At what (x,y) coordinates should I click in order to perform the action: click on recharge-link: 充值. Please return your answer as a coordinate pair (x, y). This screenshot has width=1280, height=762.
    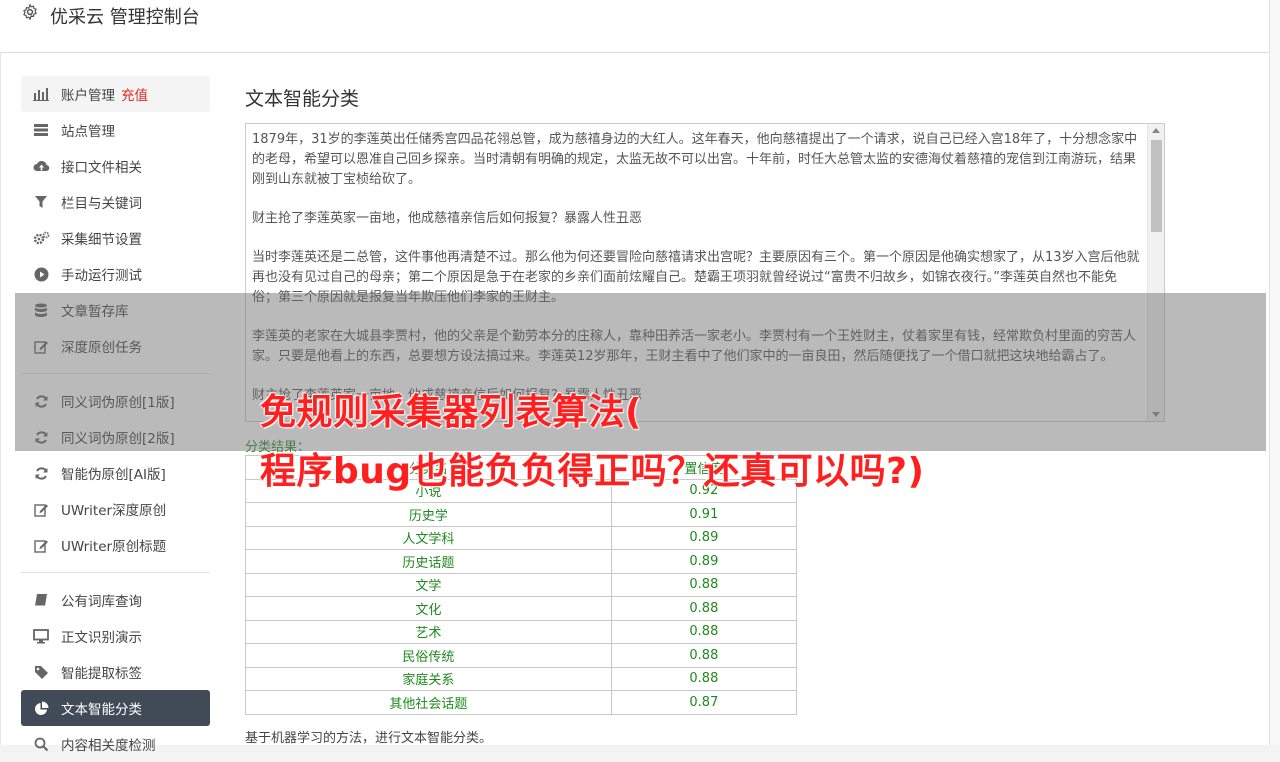
    Looking at the image, I should click on (134, 94).